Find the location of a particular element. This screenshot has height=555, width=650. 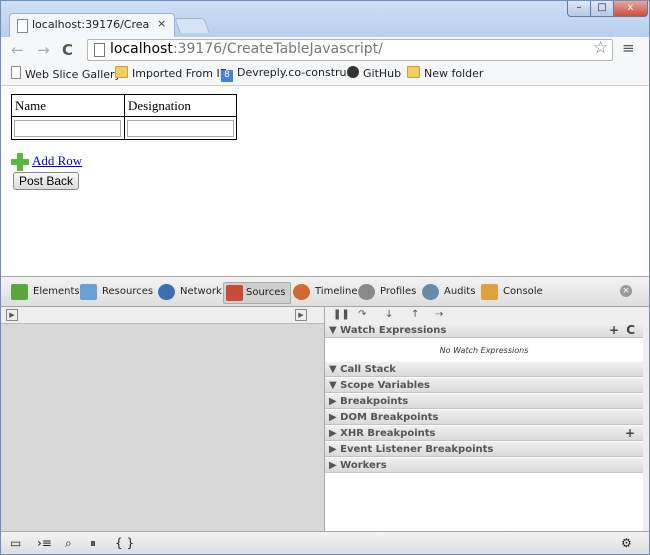

pane-title: Event Listener Breakpoints is located at coordinates (417, 449).